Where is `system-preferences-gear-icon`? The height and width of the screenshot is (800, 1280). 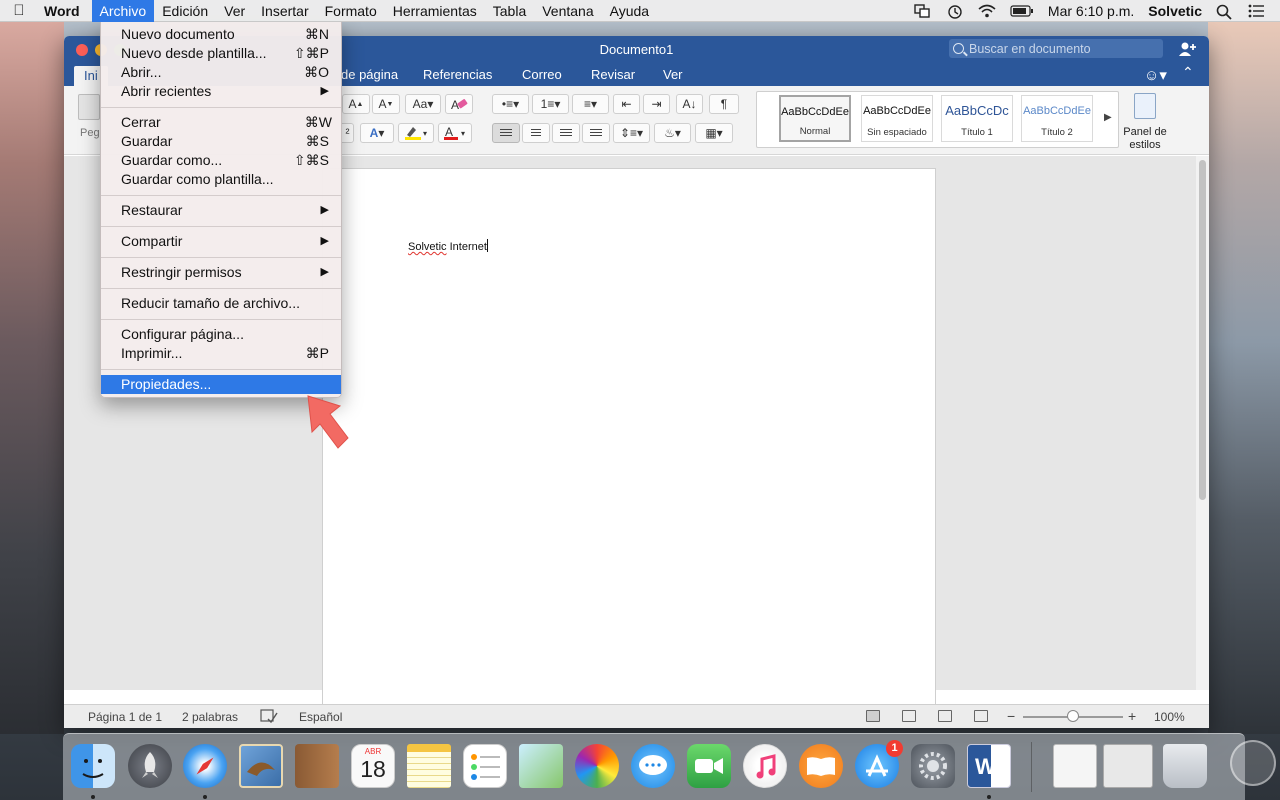
system-preferences-gear-icon is located at coordinates (933, 766).